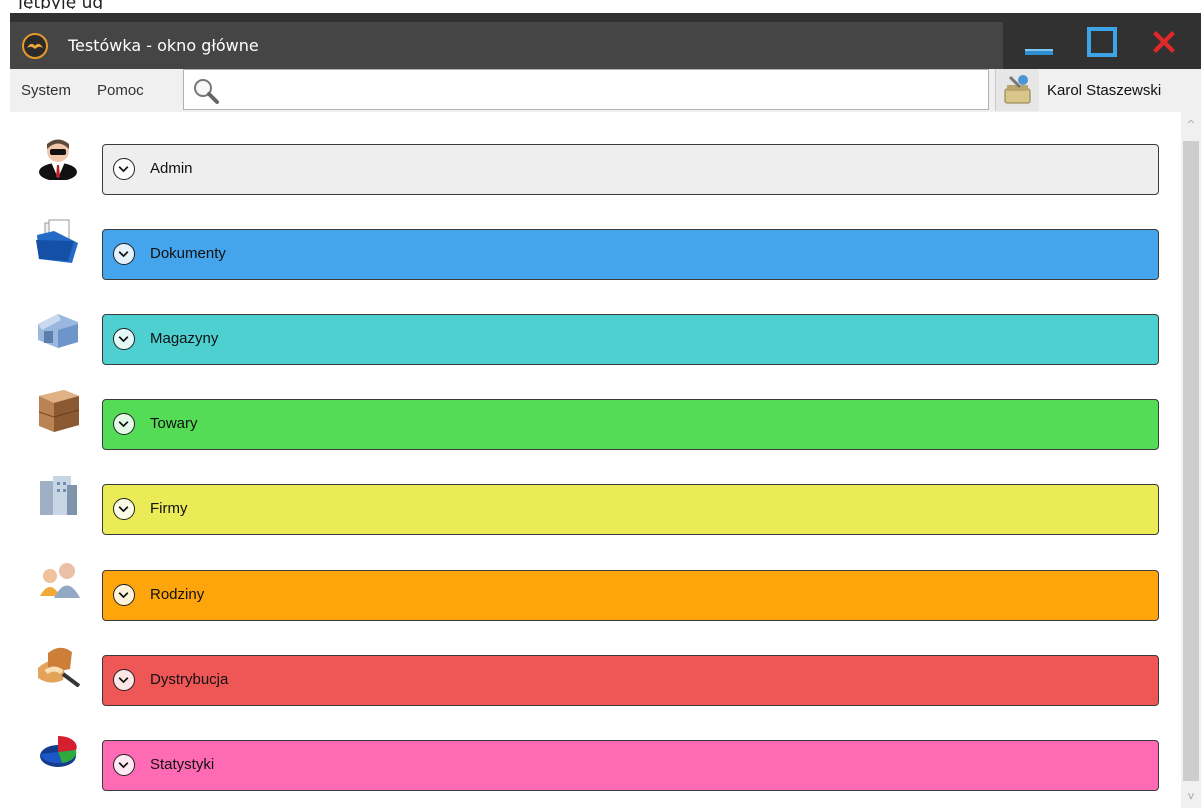  Describe the element at coordinates (174, 423) in the screenshot. I see `module-label: Towary` at that location.